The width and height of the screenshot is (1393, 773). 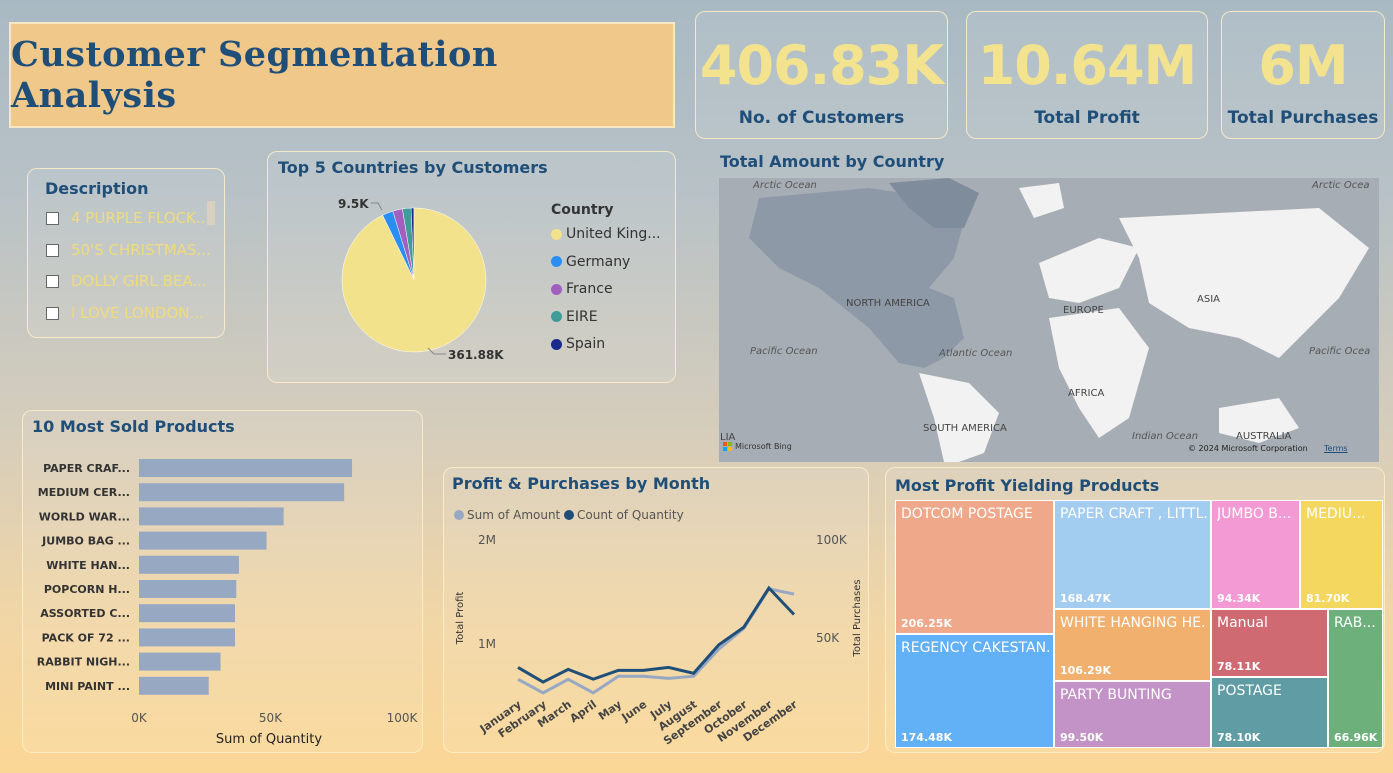 I want to click on treemap-cell-value: 106.29K, so click(x=1085, y=670).